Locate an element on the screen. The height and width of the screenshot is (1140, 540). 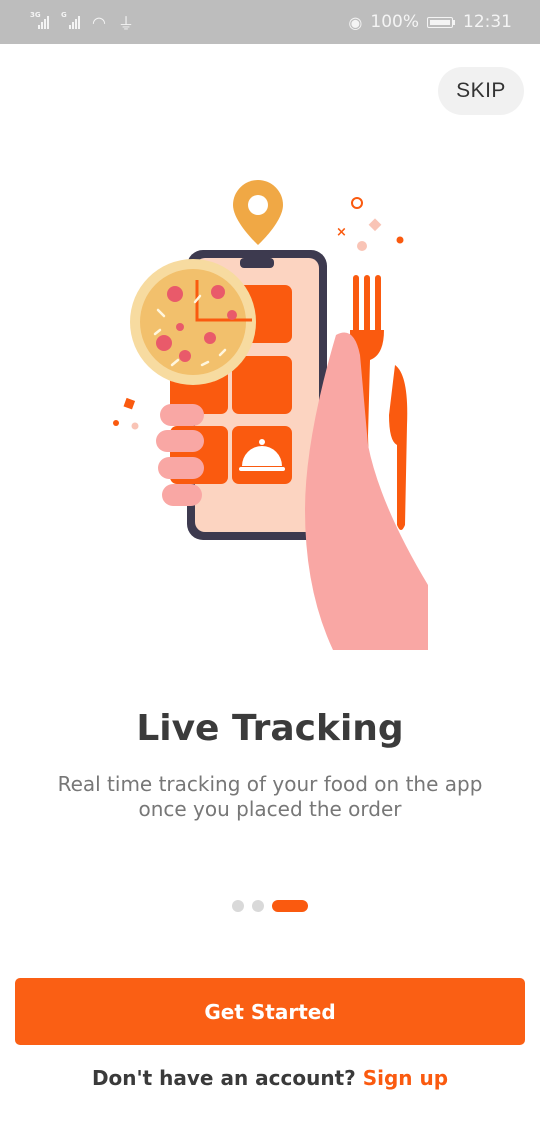
signal-icon: G is located at coordinates (70, 20).